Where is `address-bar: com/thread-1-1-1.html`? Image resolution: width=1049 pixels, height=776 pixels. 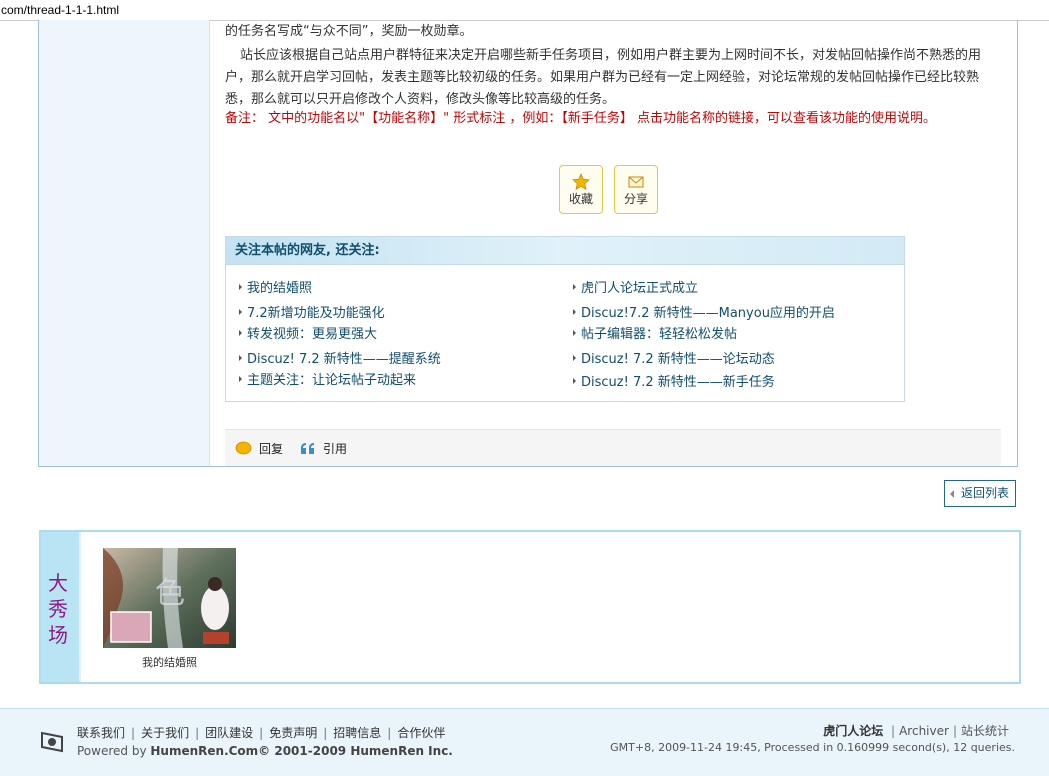 address-bar: com/thread-1-1-1.html is located at coordinates (524, 10).